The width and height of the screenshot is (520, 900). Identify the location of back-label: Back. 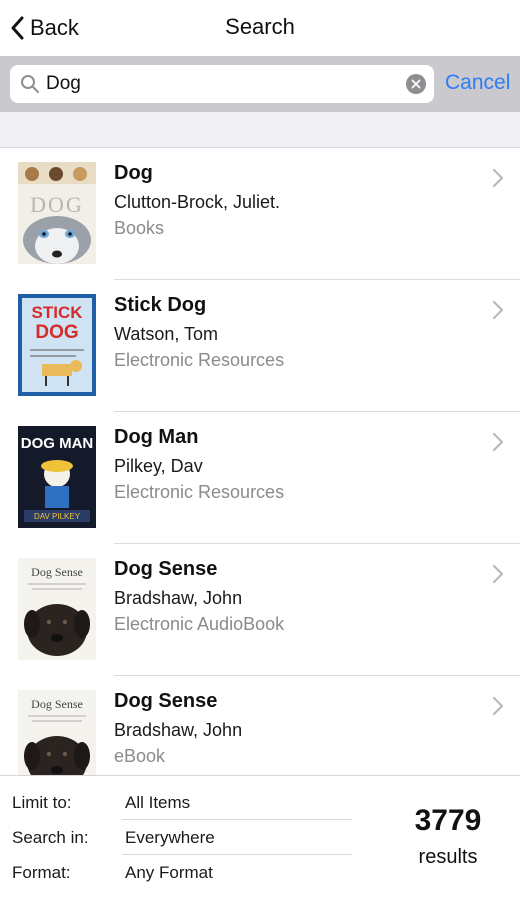
(54, 27).